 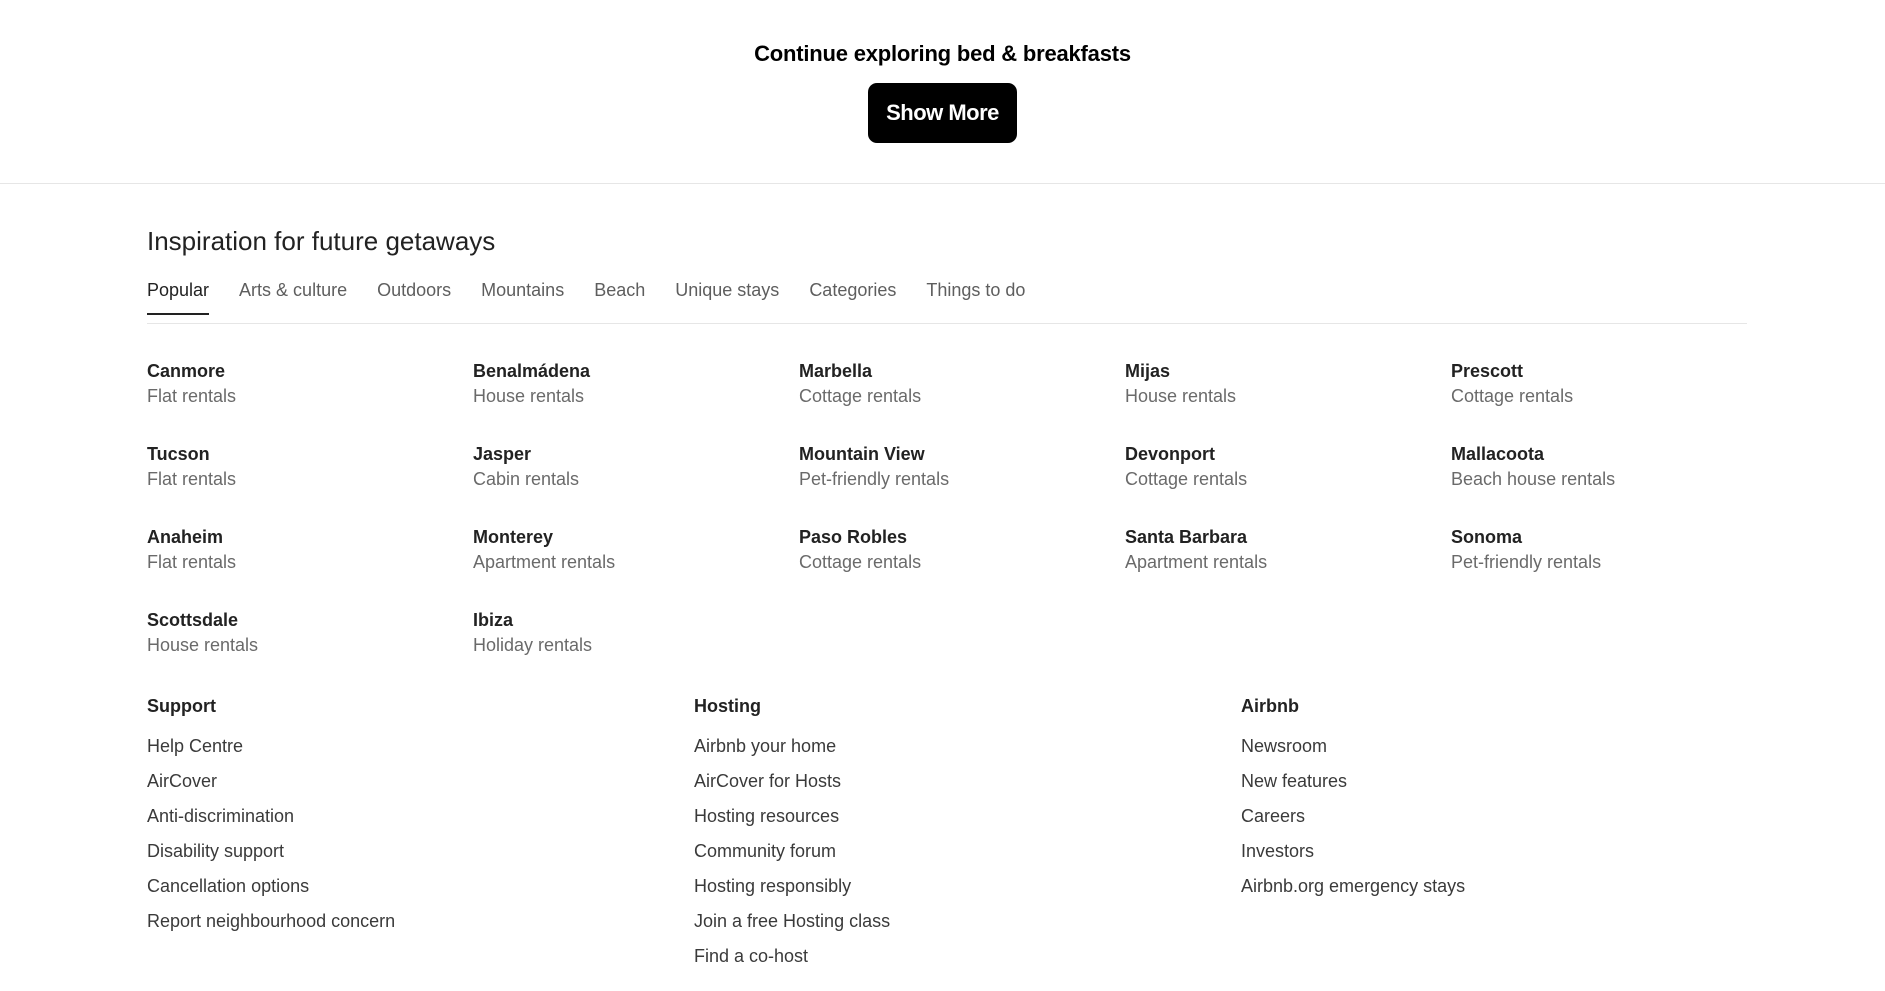 What do you see at coordinates (186, 371) in the screenshot?
I see `destination-city: Canmore` at bounding box center [186, 371].